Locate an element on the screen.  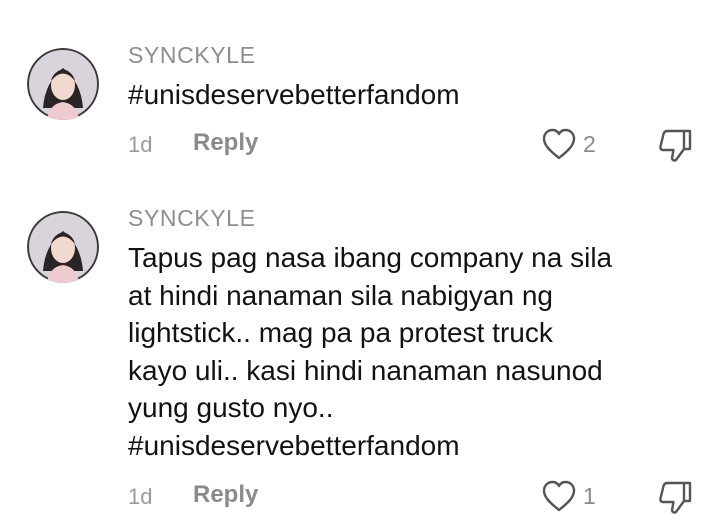
avatar is located at coordinates (63, 247).